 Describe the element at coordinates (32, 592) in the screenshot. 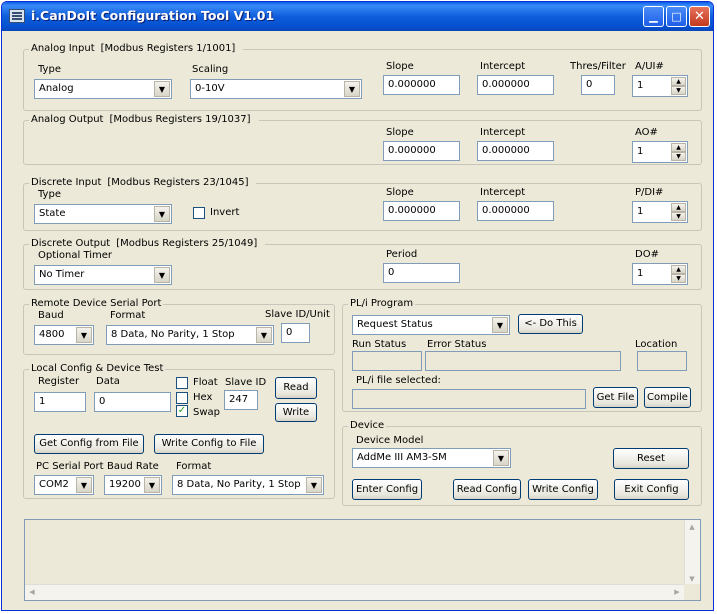

I see `scroll-left-icon: ◀` at that location.